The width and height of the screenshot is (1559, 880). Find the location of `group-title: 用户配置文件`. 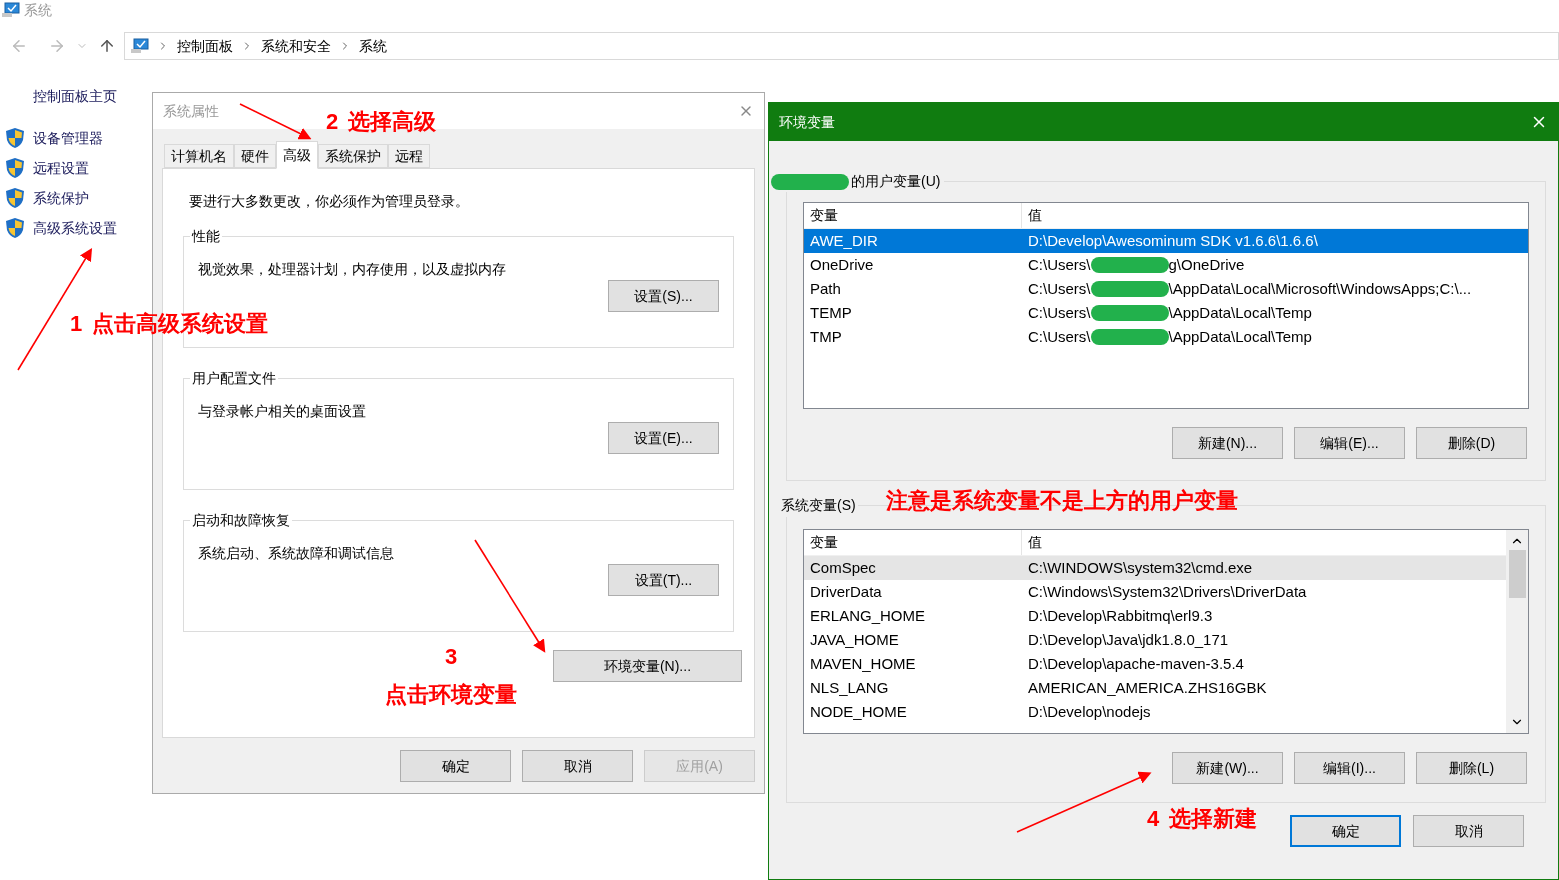

group-title: 用户配置文件 is located at coordinates (234, 378).